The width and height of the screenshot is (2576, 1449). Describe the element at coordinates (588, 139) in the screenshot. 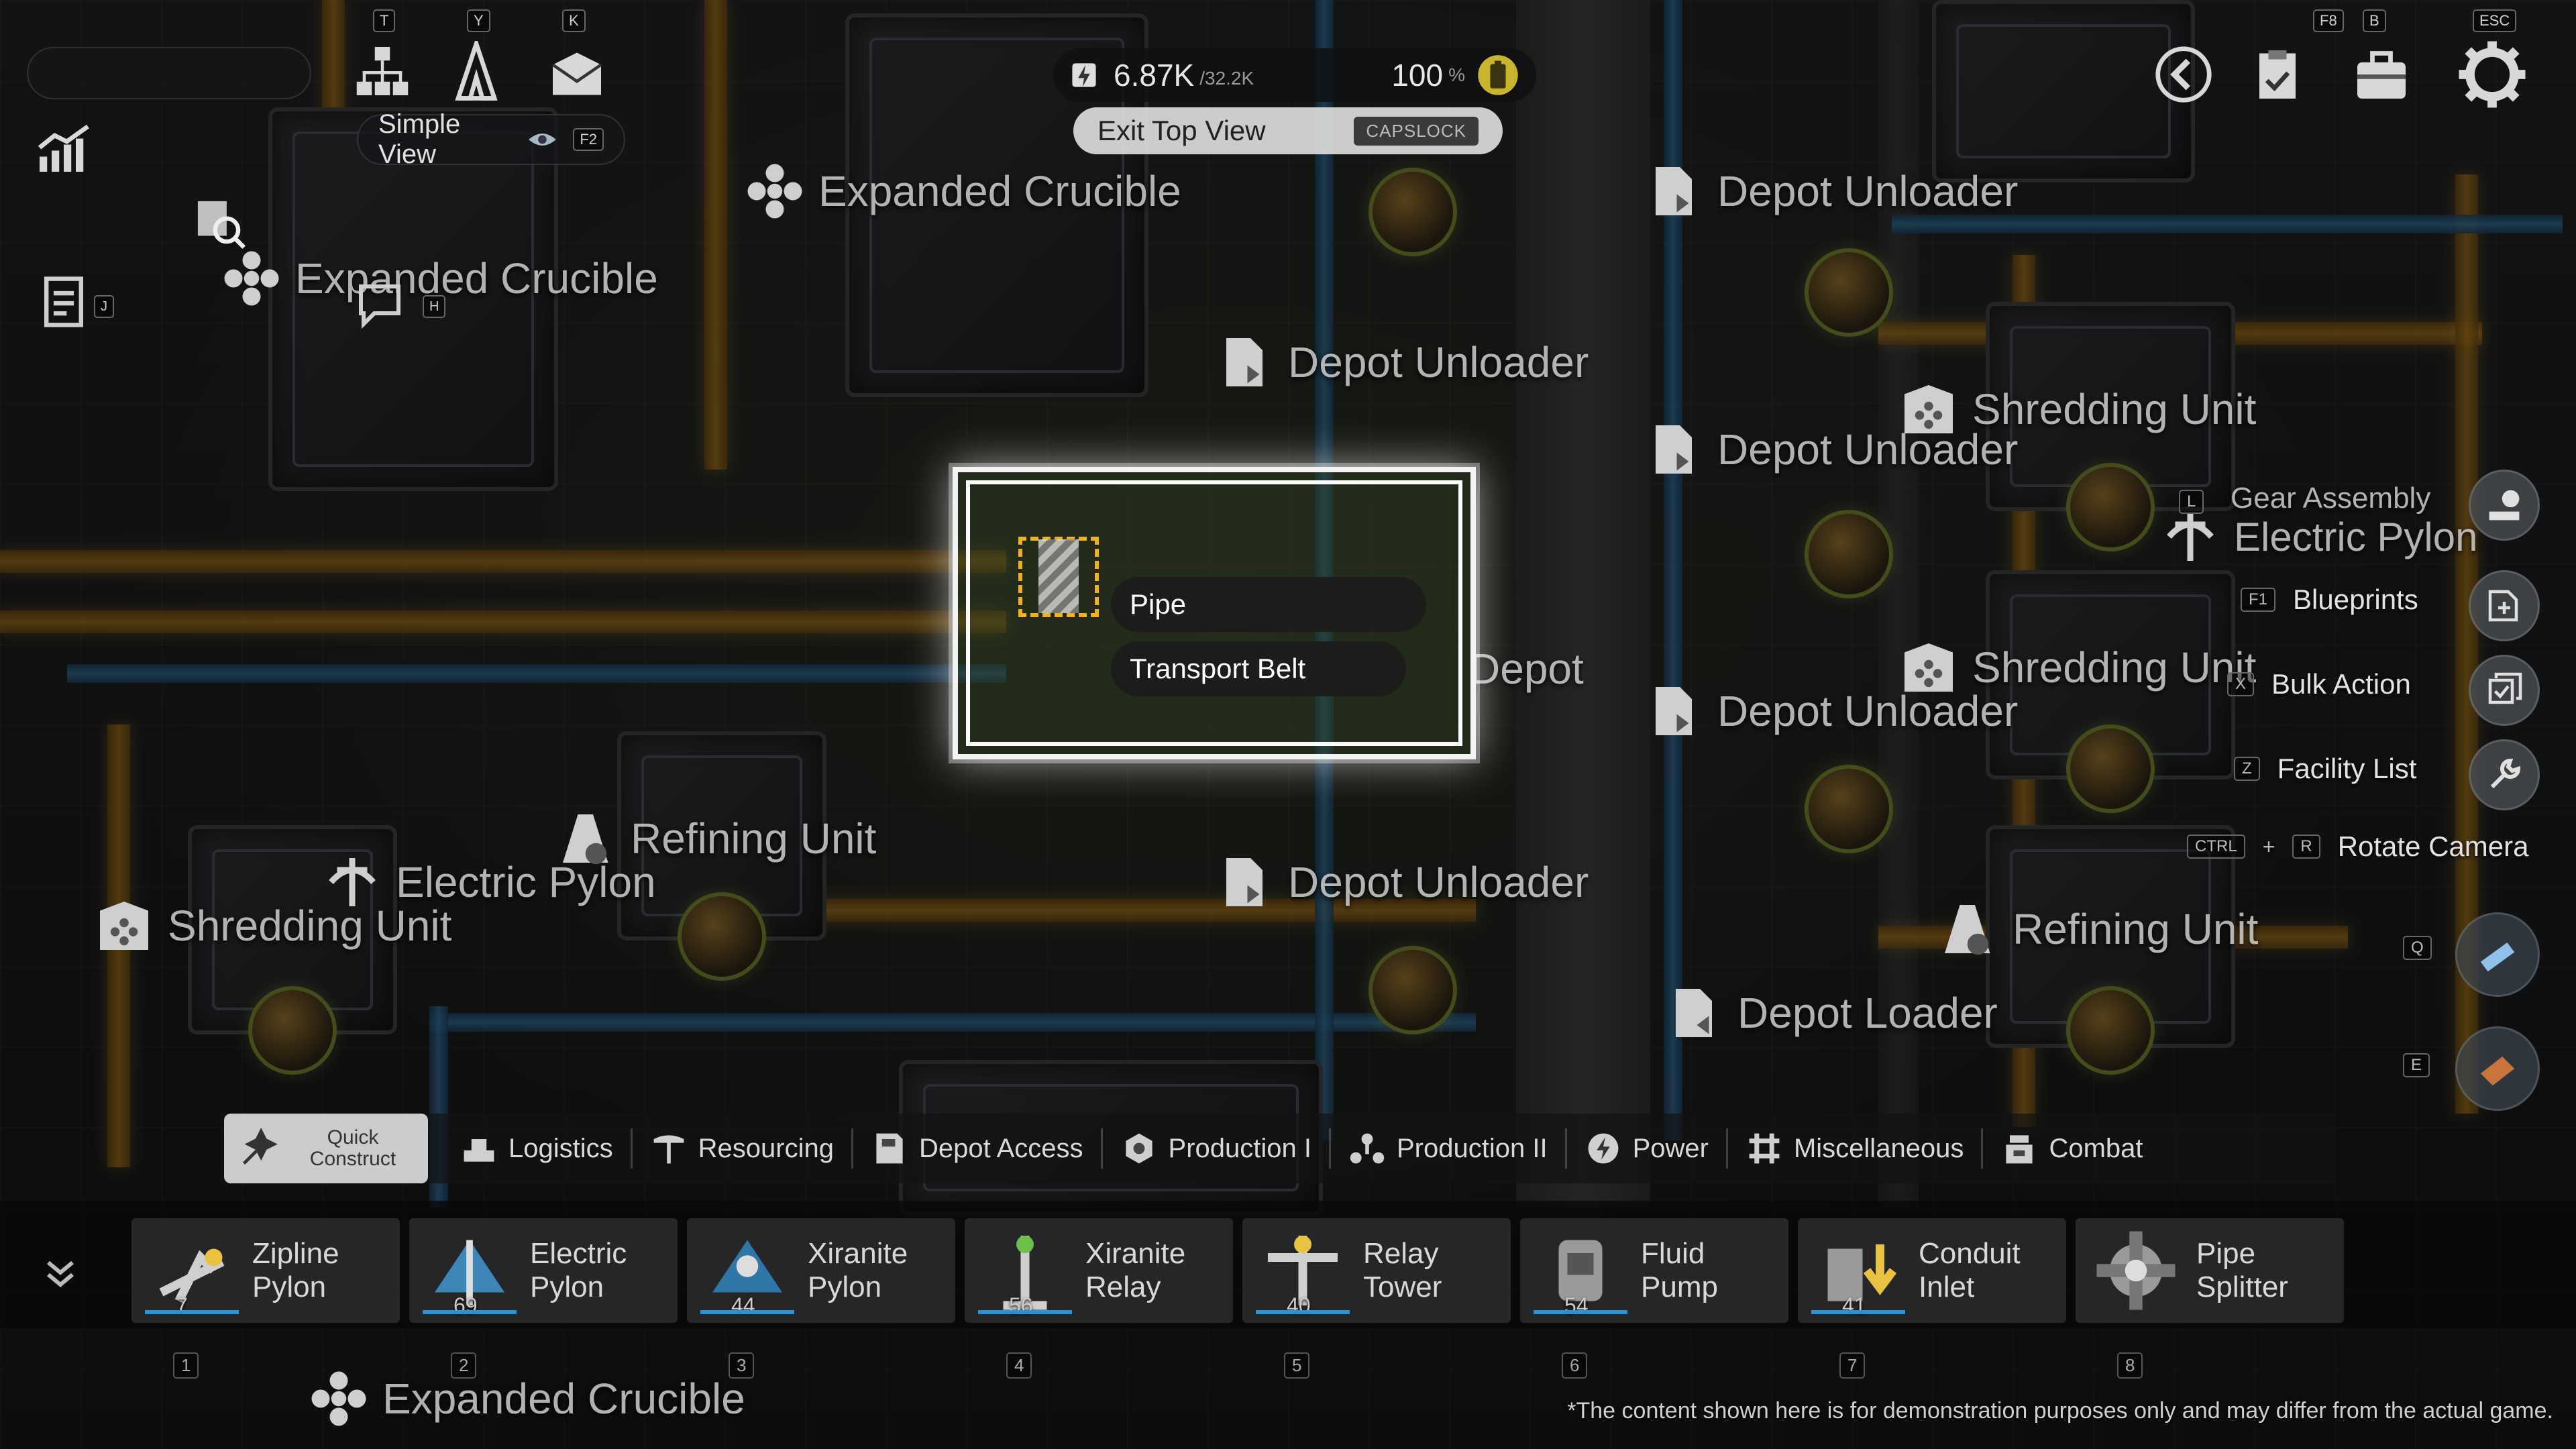

I see `simple-view-key: F2` at that location.